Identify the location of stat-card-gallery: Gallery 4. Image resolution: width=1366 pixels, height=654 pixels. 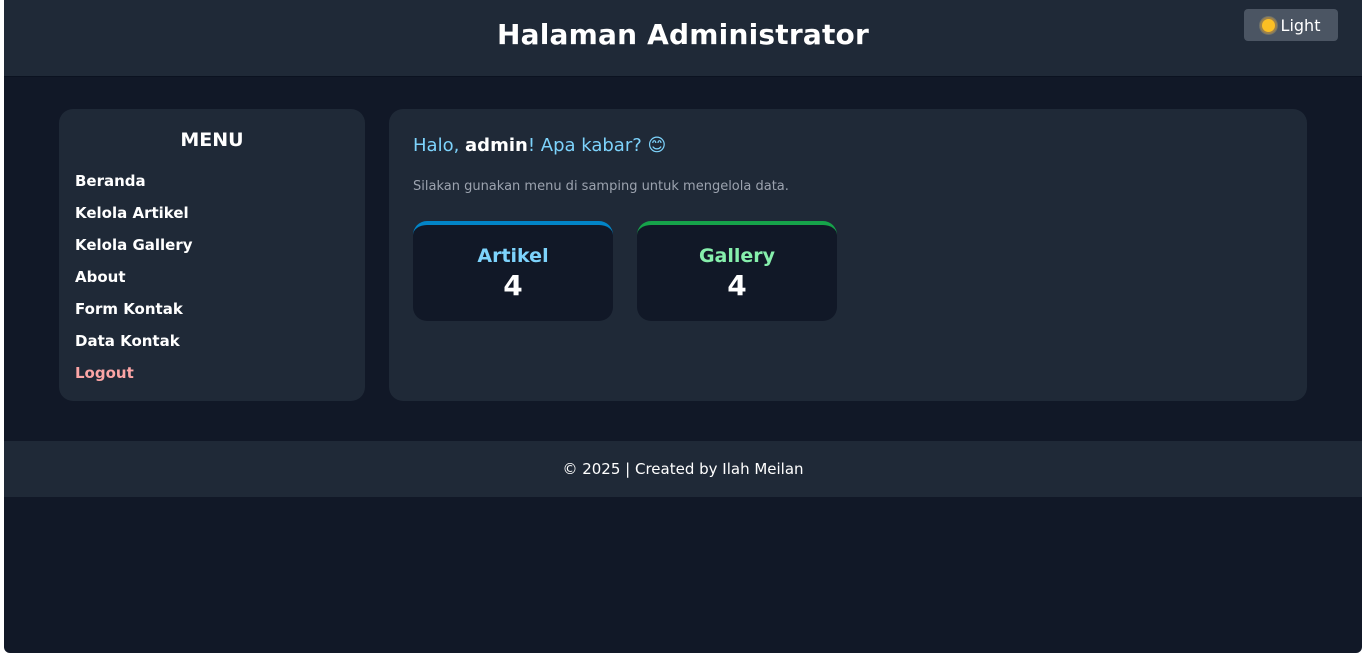
(737, 271).